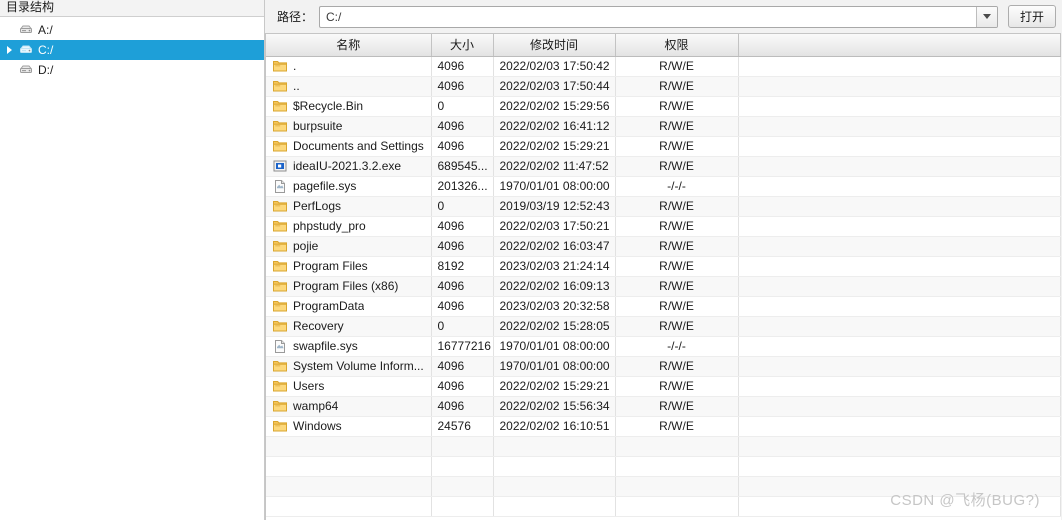 Image resolution: width=1062 pixels, height=520 pixels. I want to click on chevron-down-icon, so click(986, 16).